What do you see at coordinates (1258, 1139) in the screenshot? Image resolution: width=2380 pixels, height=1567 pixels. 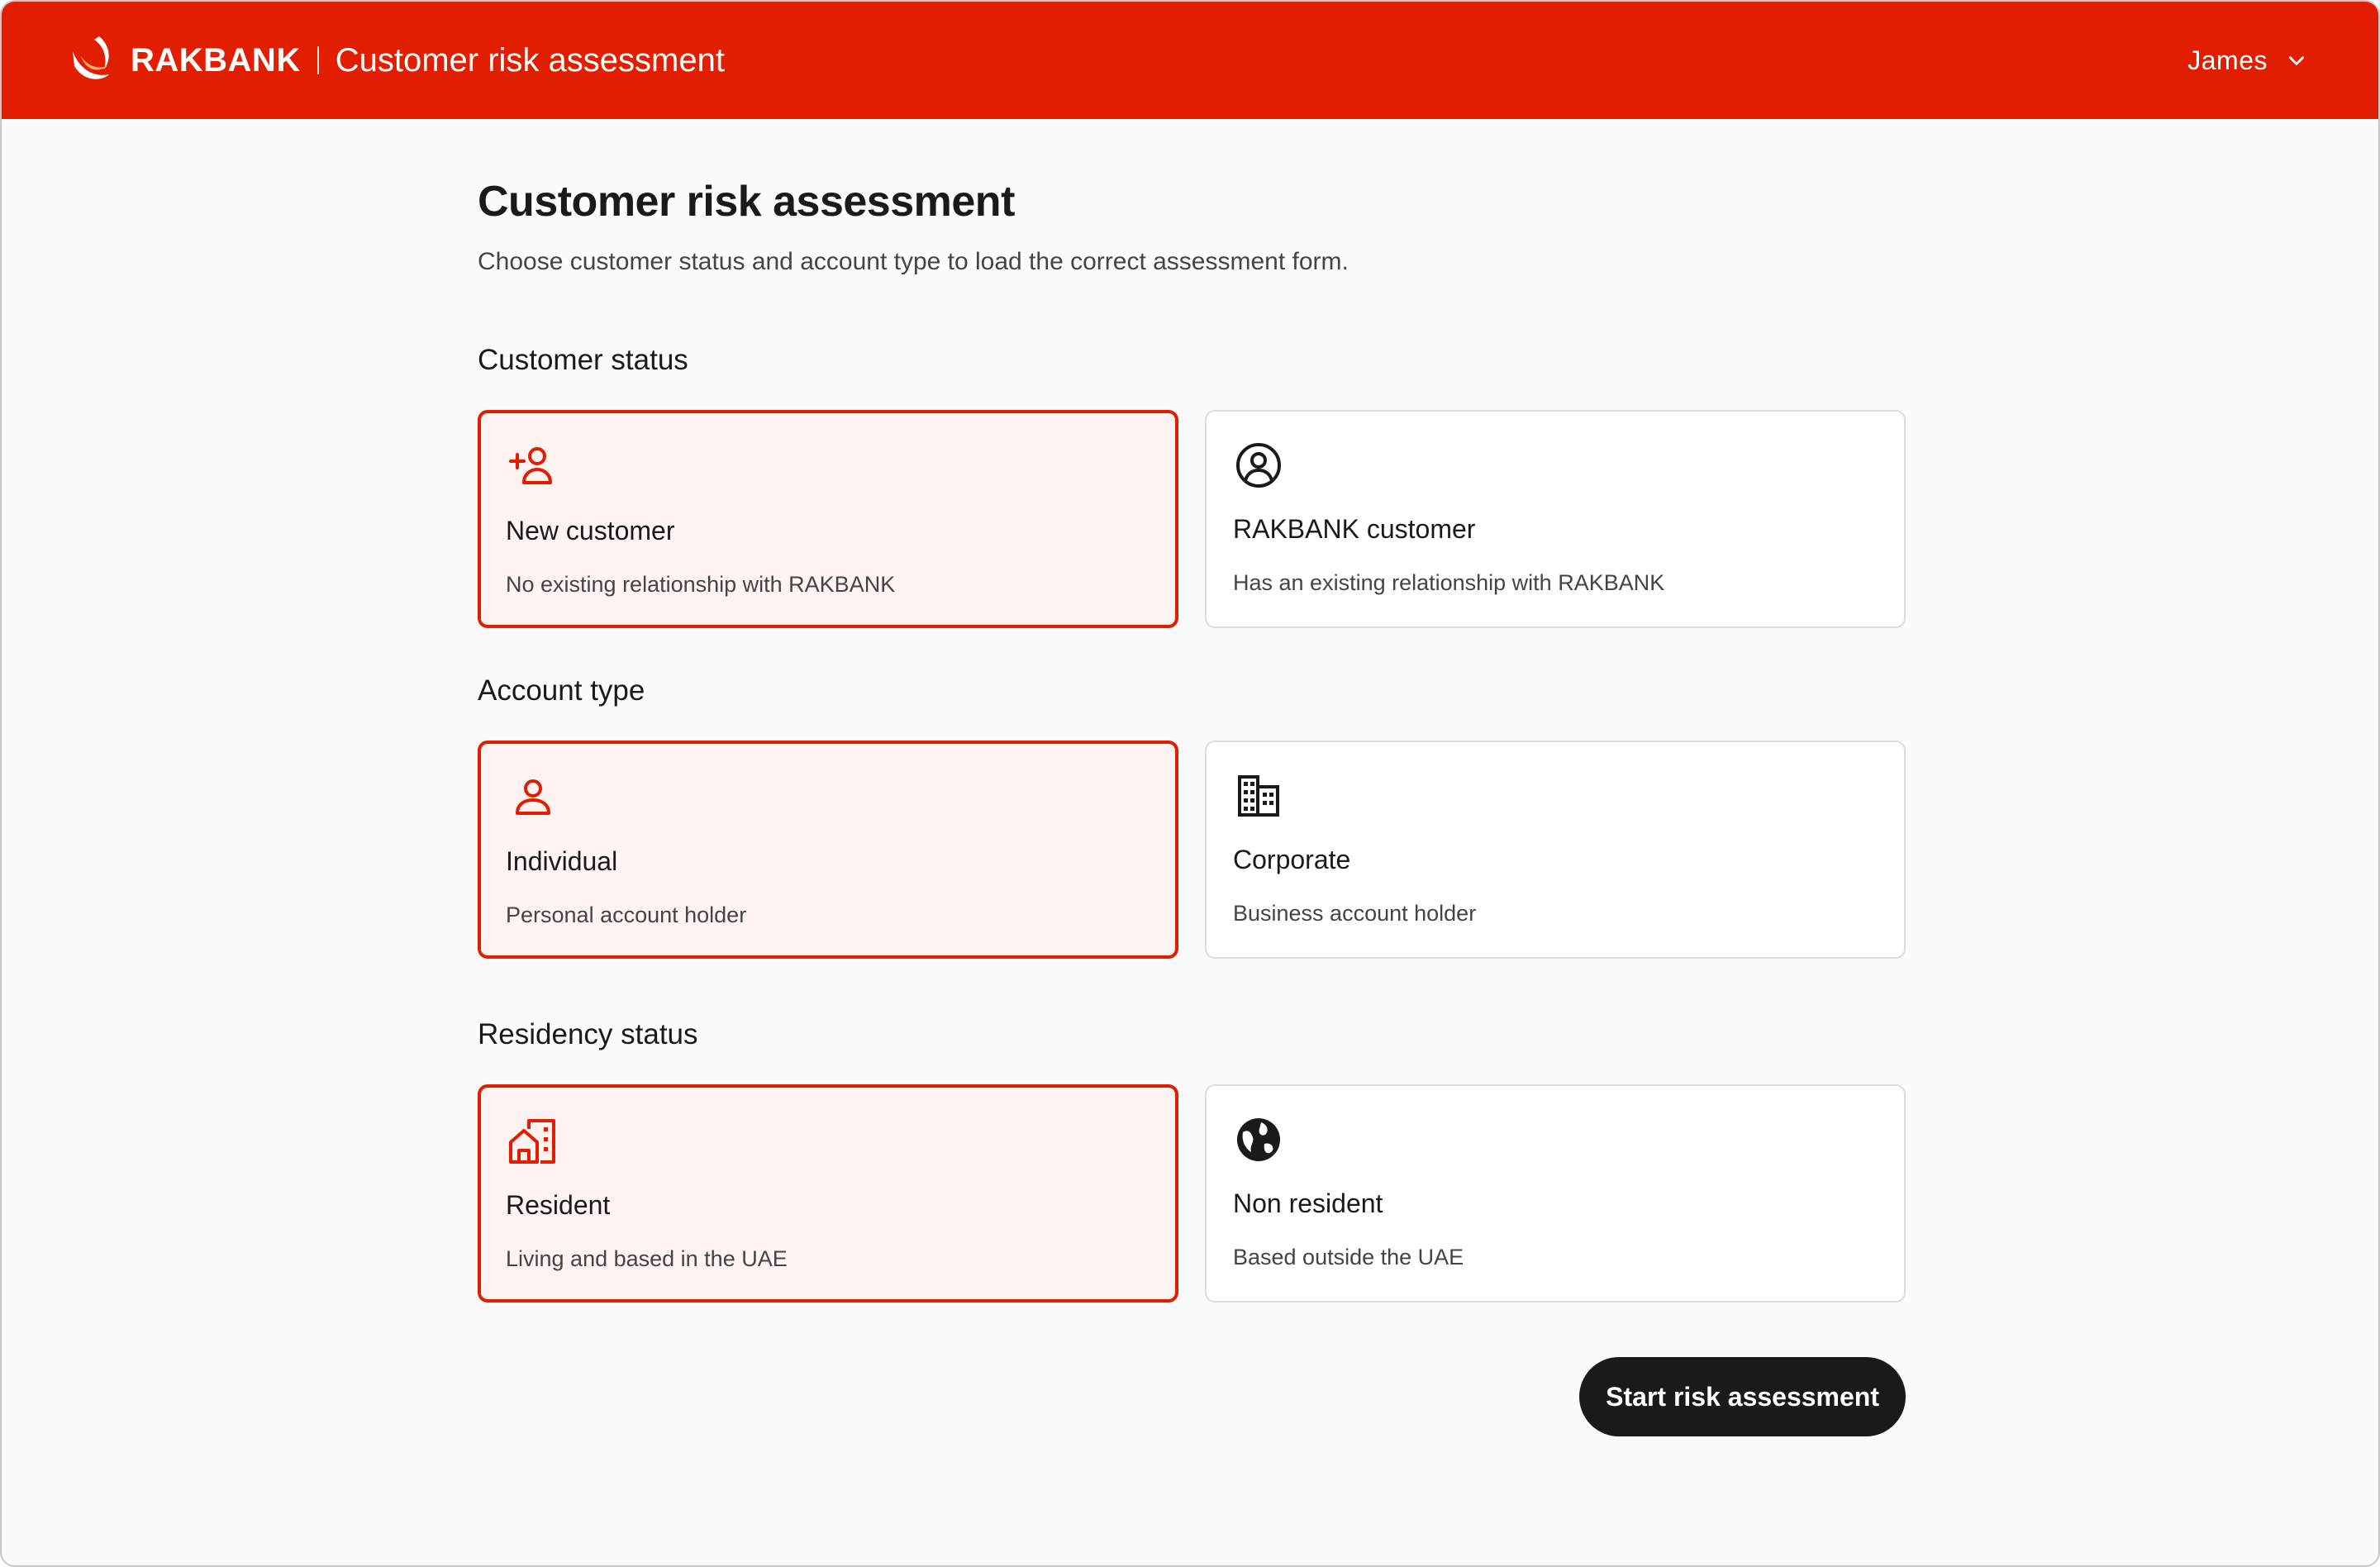 I see `globe-icon` at bounding box center [1258, 1139].